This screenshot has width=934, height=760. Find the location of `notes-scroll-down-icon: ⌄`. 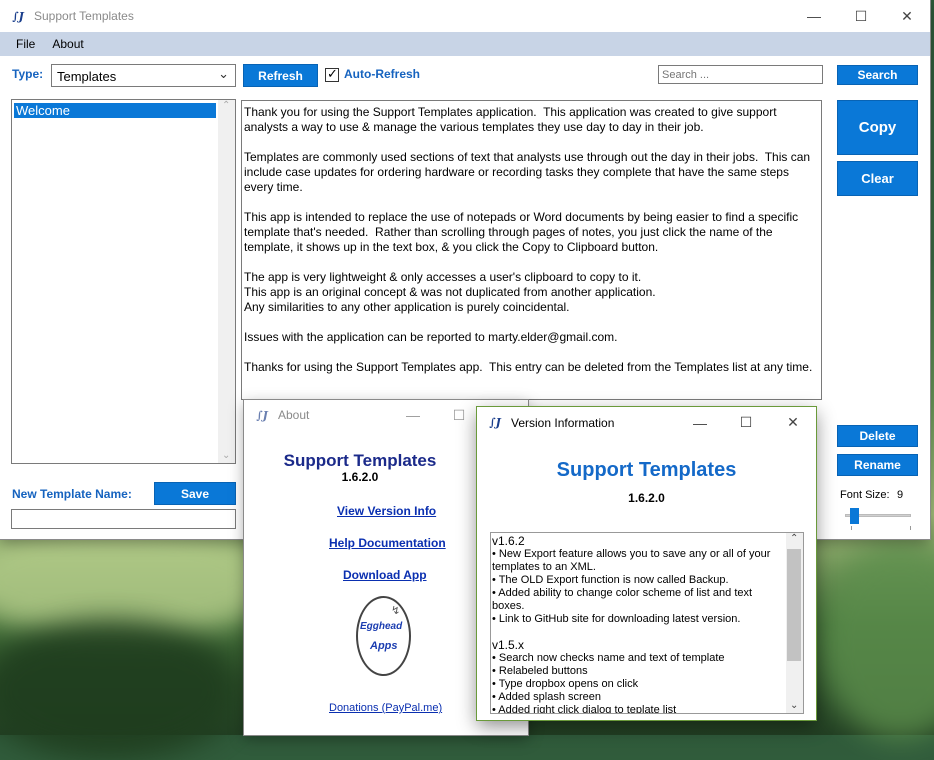

notes-scroll-down-icon: ⌄ is located at coordinates (794, 705).